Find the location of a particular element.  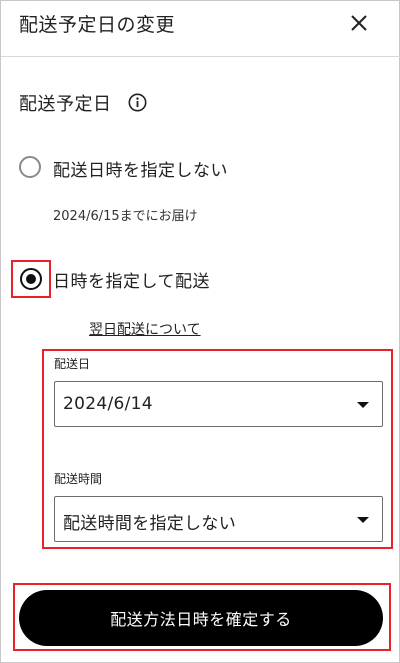

delivery-time-value: 配送時間を指定しない is located at coordinates (149, 524).